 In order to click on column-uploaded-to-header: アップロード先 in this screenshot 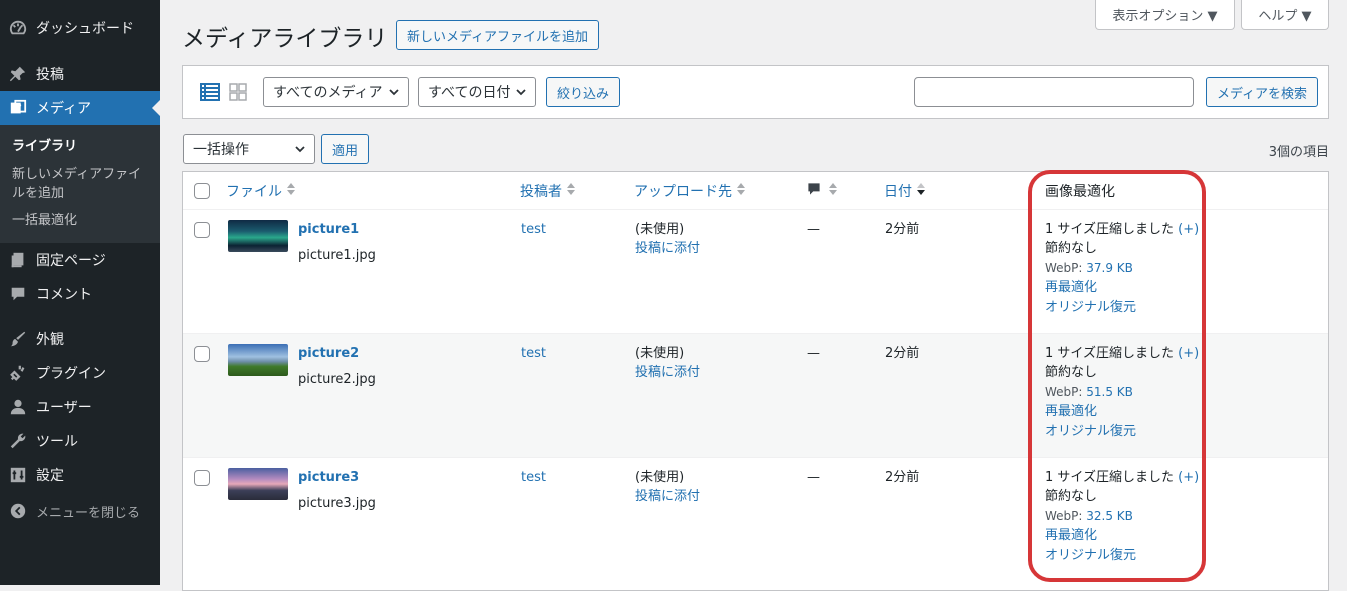, I will do `click(690, 191)`.